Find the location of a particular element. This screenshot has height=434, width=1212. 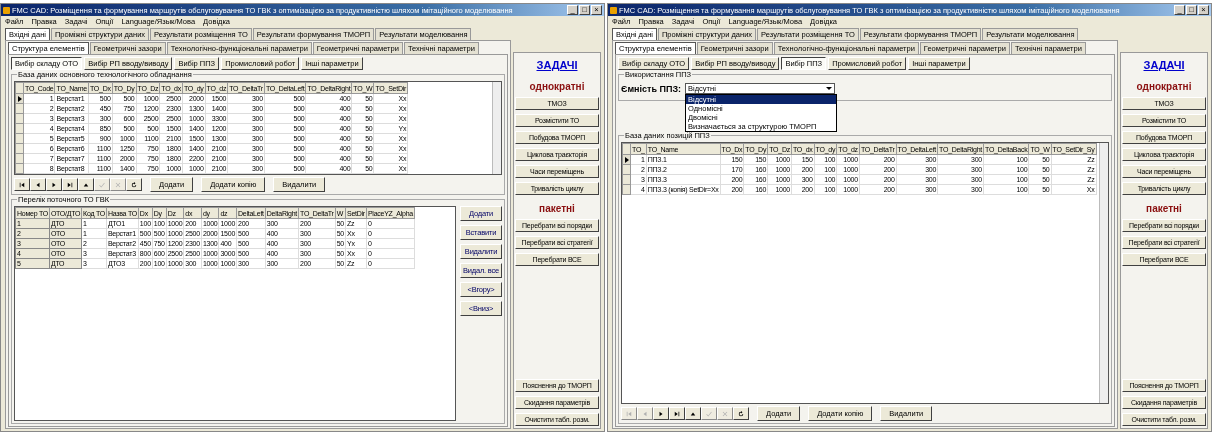

field-label: Ємність ППЗ: is located at coordinates (651, 88).